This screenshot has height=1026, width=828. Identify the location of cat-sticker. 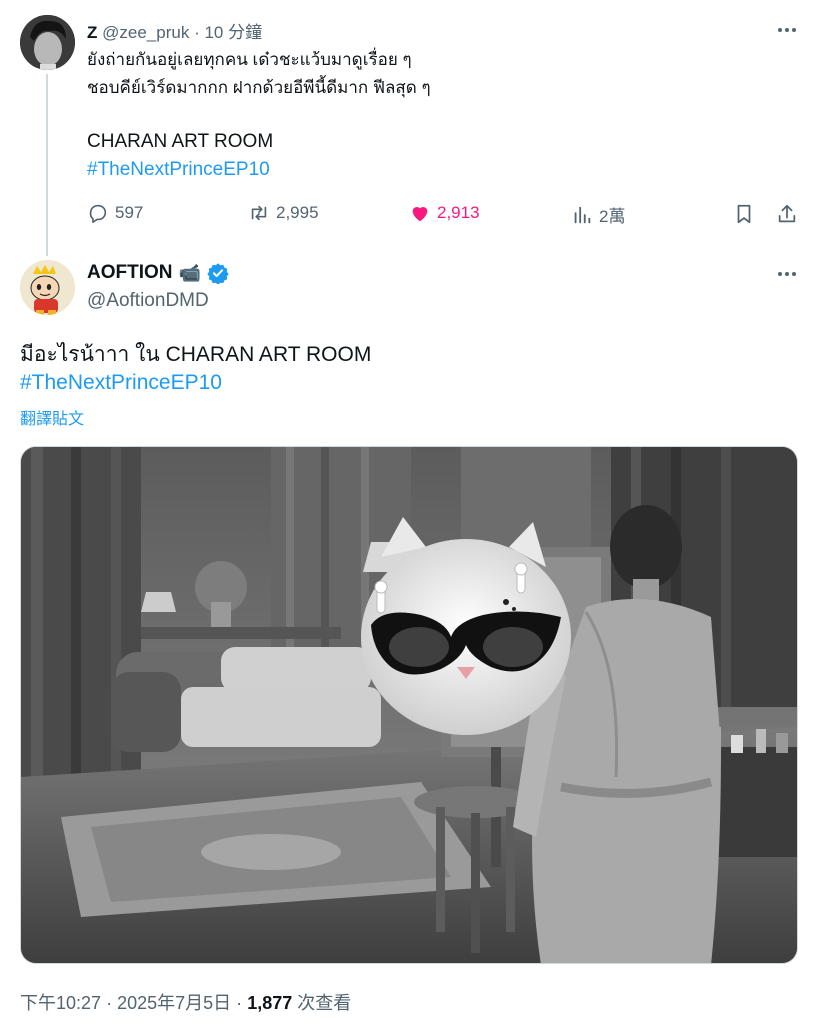
(466, 626).